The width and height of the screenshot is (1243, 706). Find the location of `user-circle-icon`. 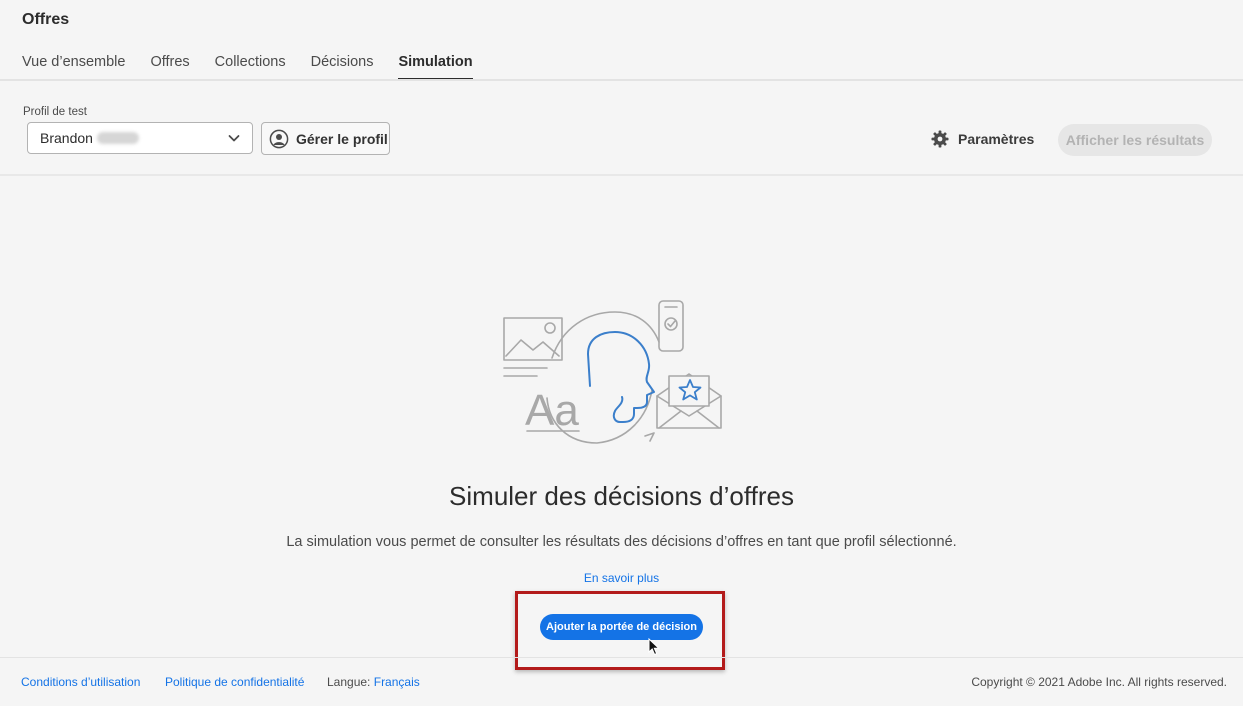

user-circle-icon is located at coordinates (279, 138).